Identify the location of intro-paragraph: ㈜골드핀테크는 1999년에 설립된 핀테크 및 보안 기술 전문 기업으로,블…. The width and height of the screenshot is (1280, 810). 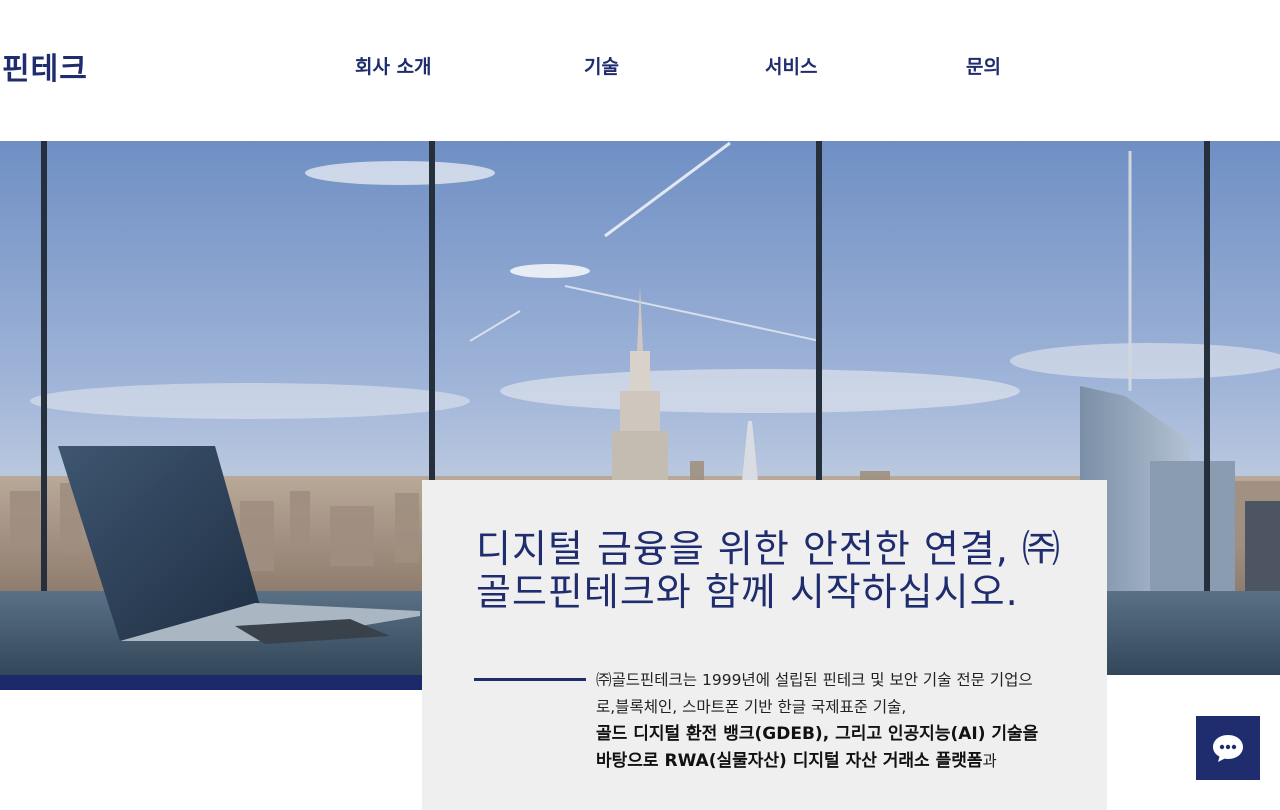
(821, 721).